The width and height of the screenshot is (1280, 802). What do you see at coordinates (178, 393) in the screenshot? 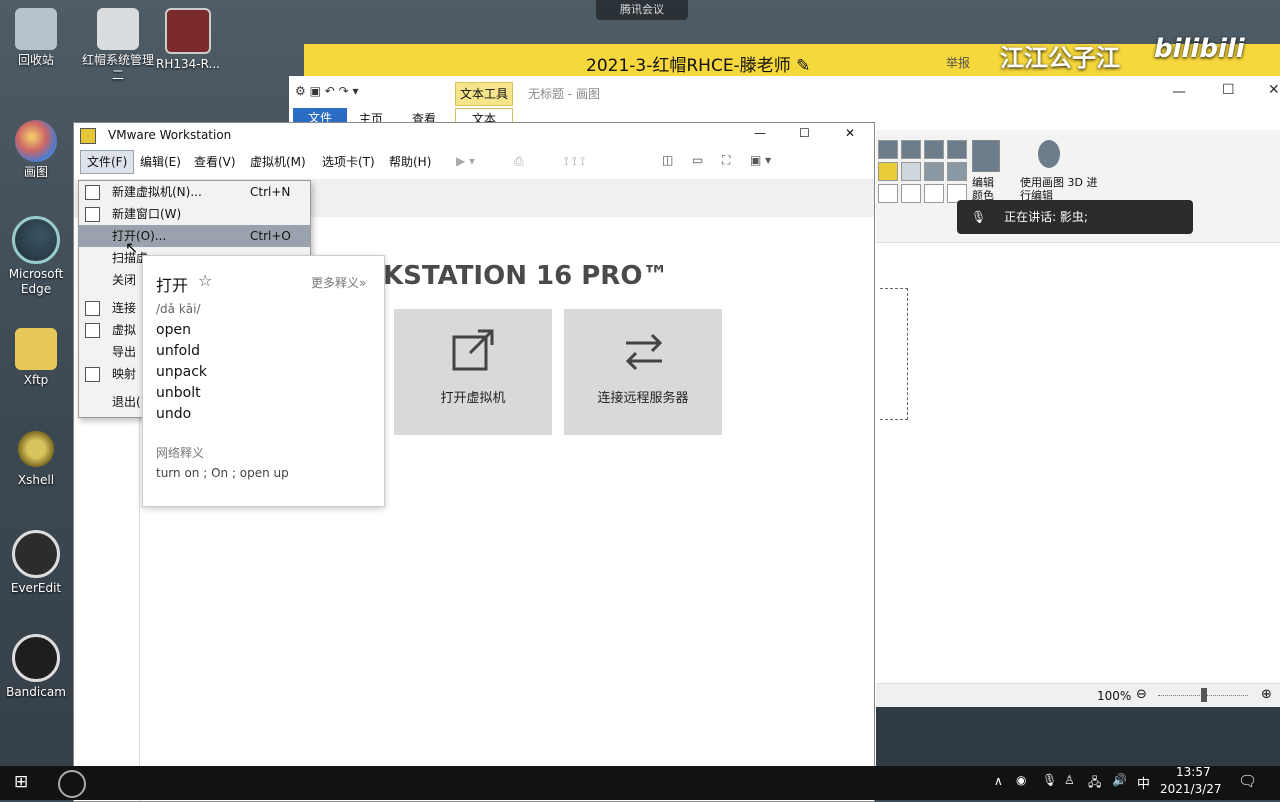
I see `meaning-item: unbolt` at bounding box center [178, 393].